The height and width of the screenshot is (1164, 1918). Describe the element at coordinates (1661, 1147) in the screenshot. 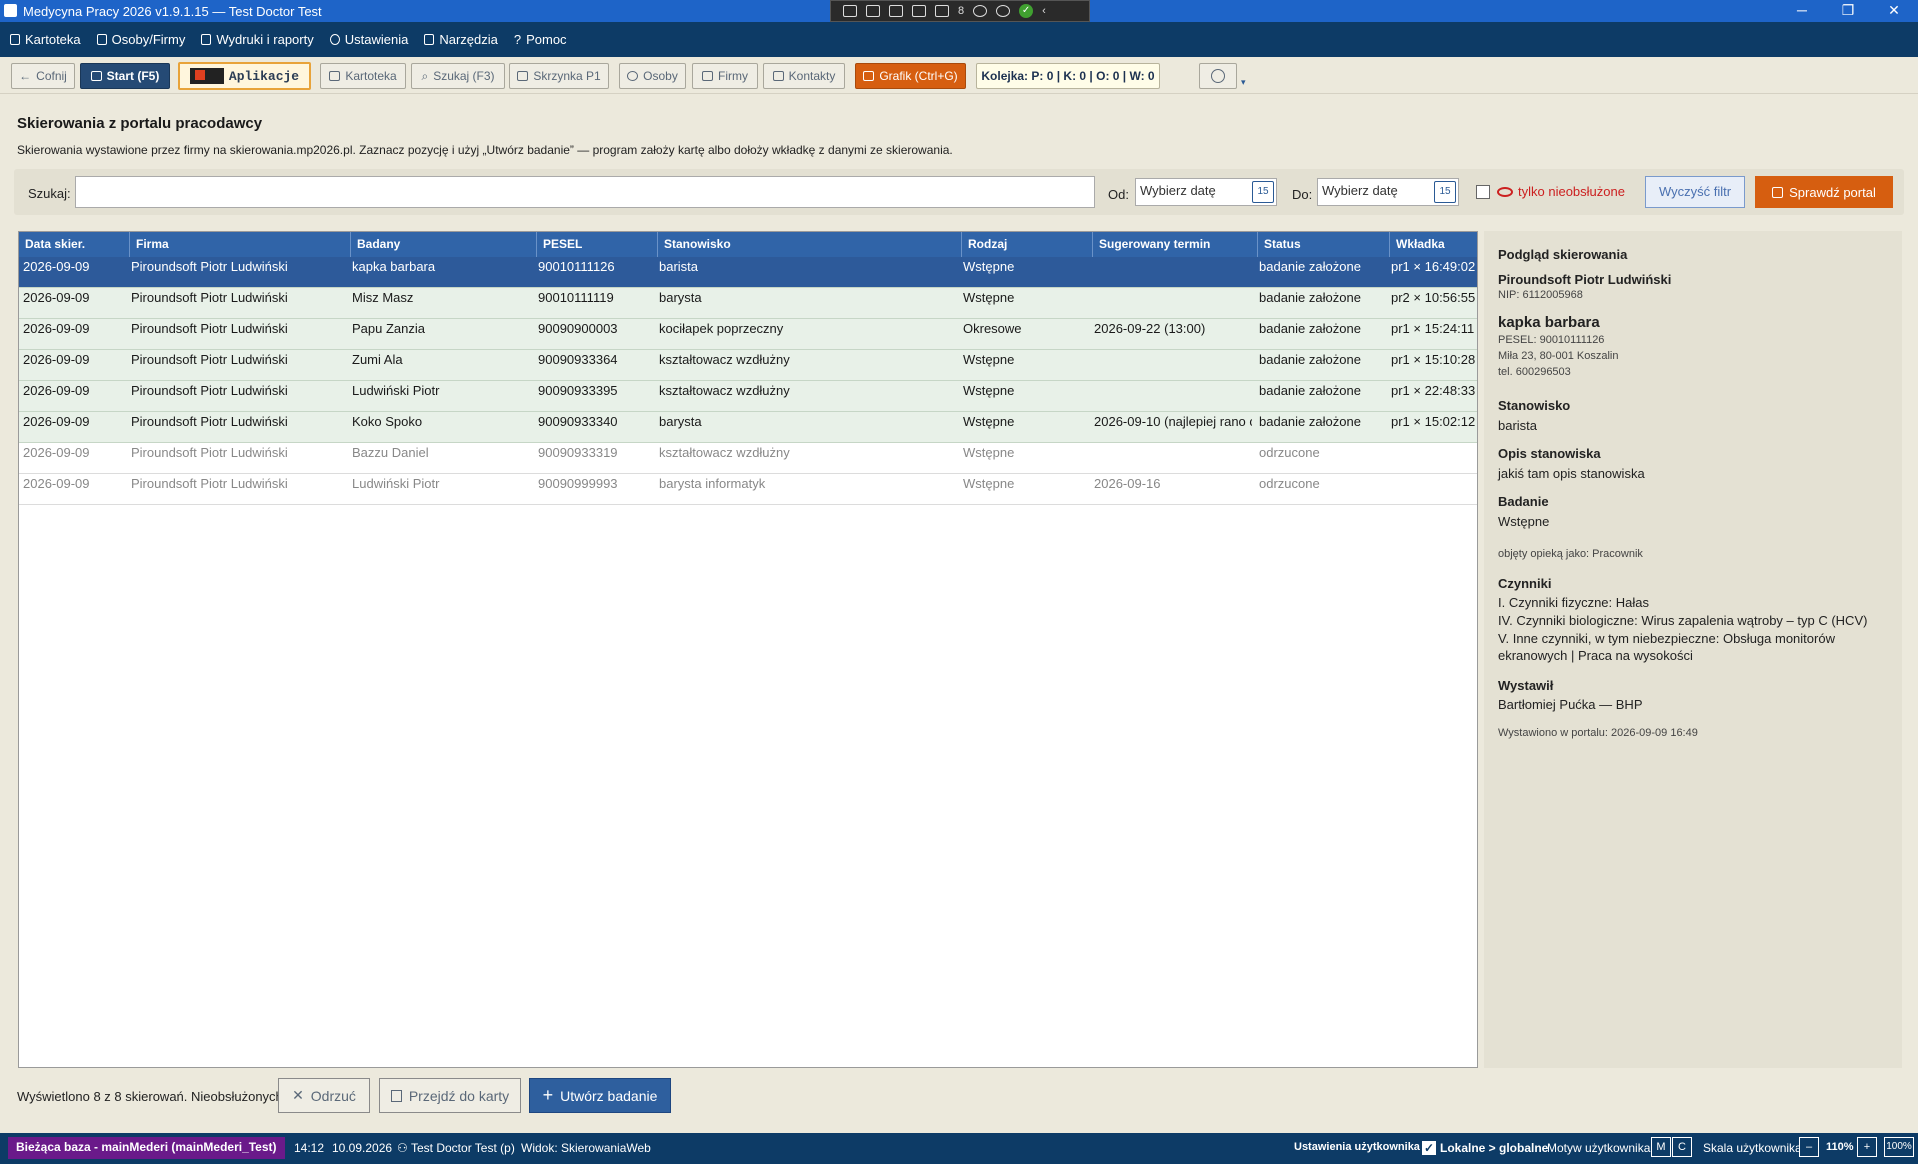

I see `theme-m-button: M` at that location.